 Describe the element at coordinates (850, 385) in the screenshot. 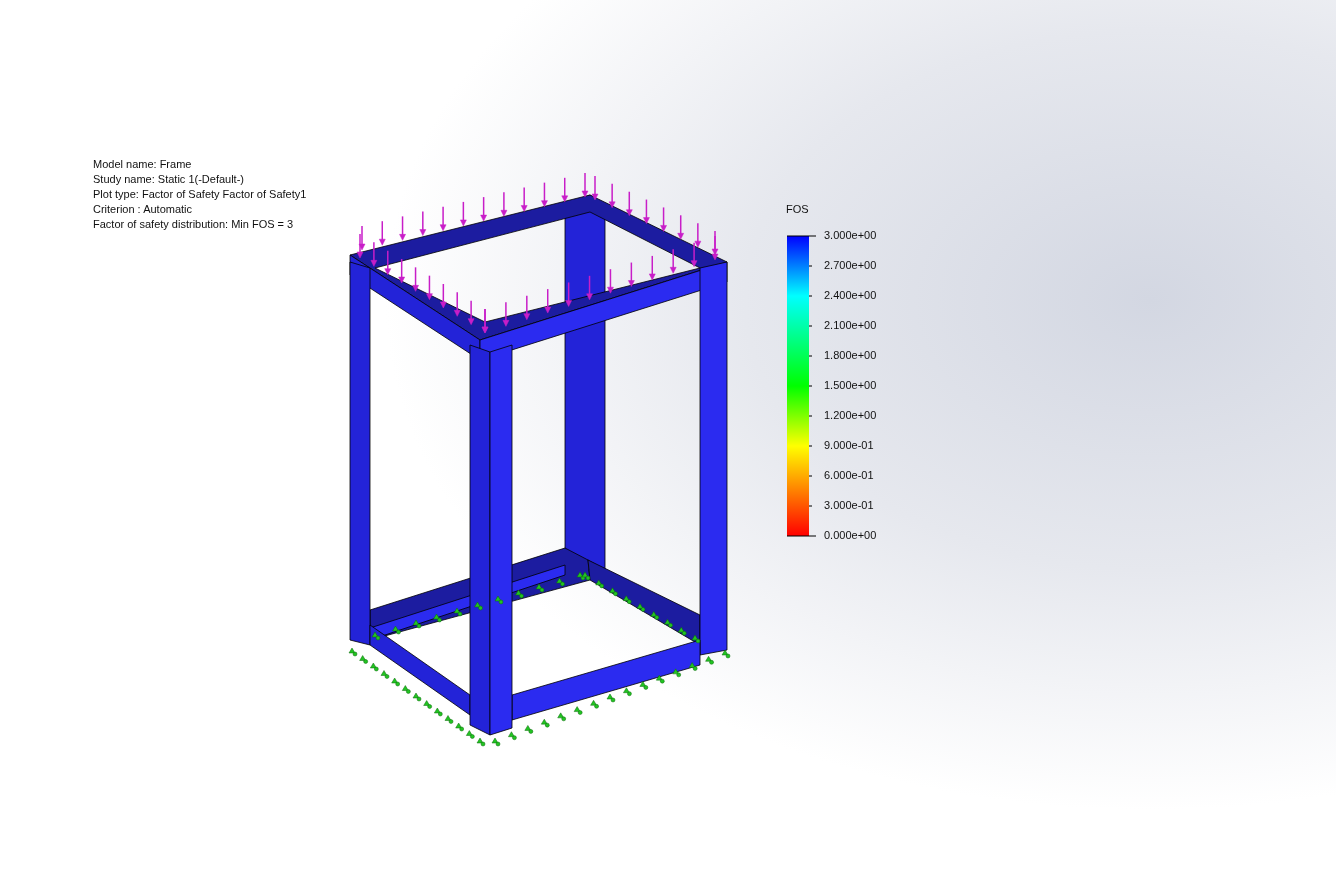

I see `legend-label: 1.500e+00` at that location.